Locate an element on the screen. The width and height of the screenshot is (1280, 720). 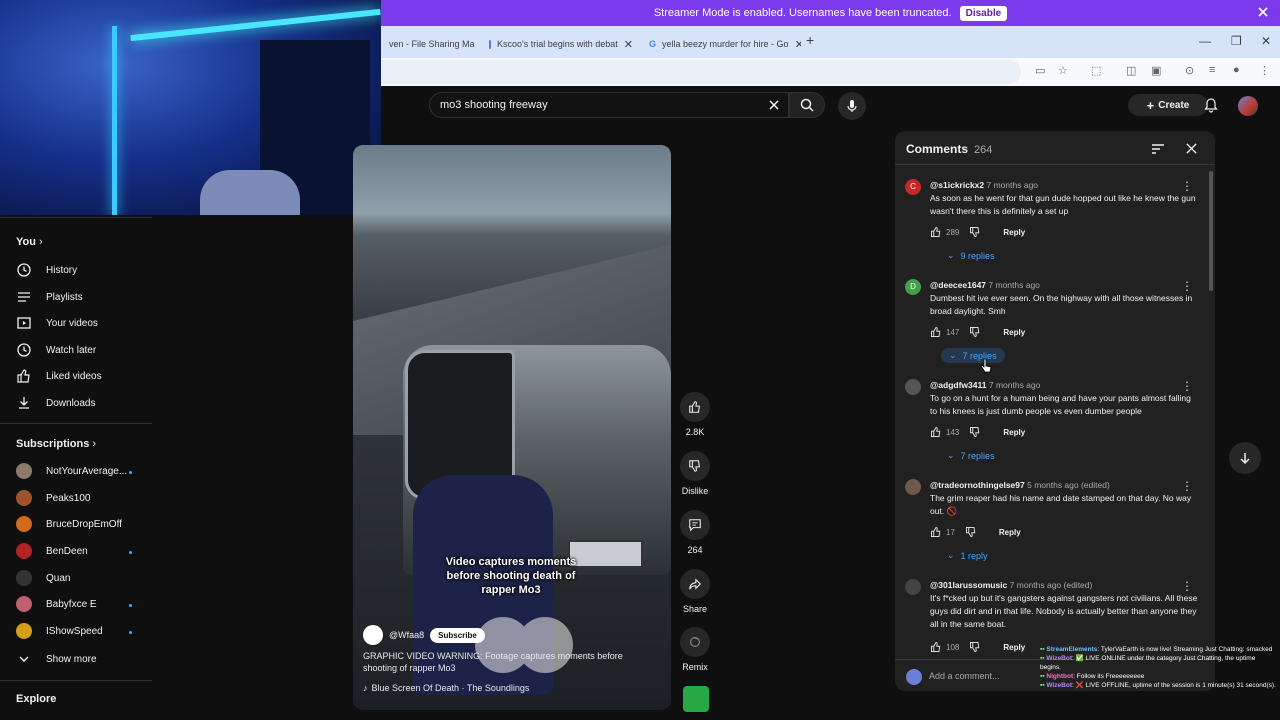
extension-icon: ⬚ is located at coordinates (1096, 70).